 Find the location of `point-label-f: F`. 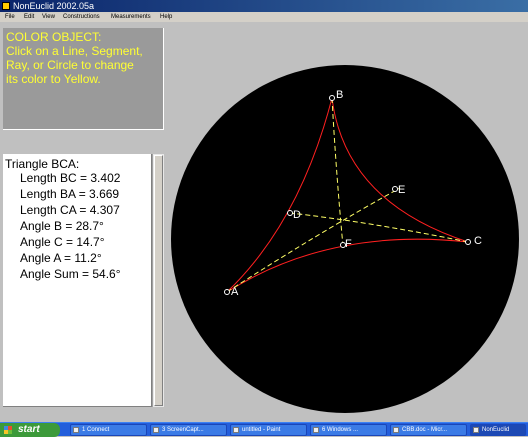

point-label-f: F is located at coordinates (348, 244).